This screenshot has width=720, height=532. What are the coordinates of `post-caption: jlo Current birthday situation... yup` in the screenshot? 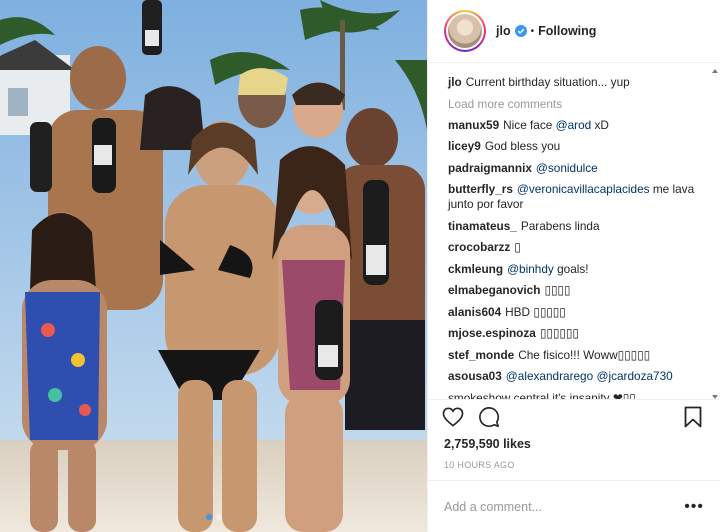 It's located at (576, 82).